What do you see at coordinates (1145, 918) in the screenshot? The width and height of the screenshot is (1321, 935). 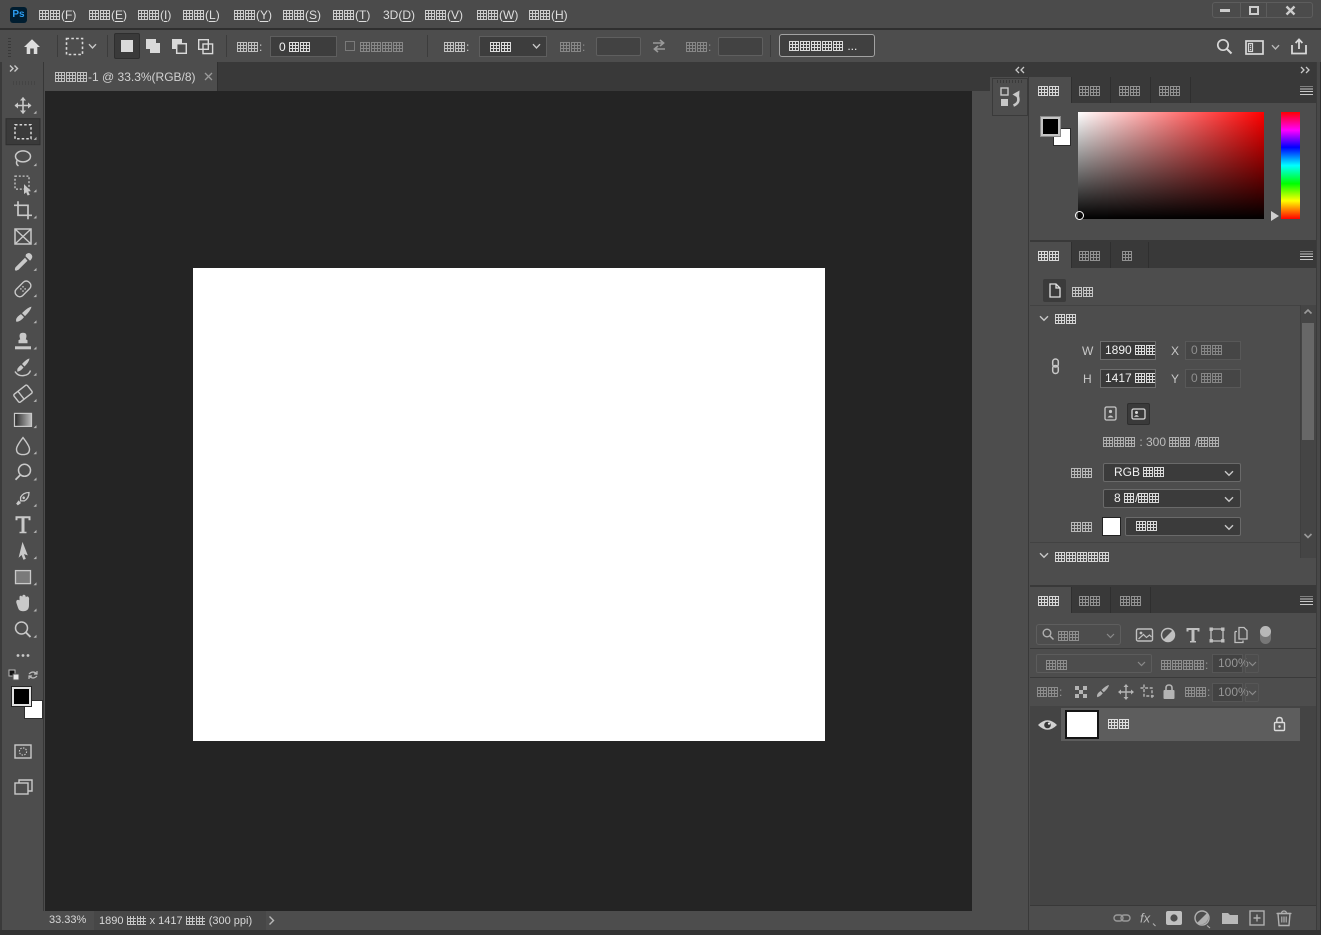 I see `svg-text: fx` at bounding box center [1145, 918].